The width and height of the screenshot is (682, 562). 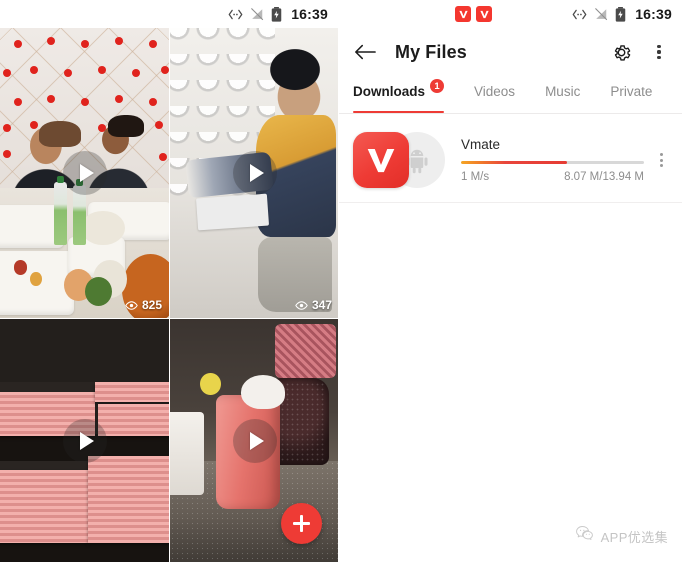 What do you see at coordinates (634, 537) in the screenshot?
I see `watermark-text: APP优选集` at bounding box center [634, 537].